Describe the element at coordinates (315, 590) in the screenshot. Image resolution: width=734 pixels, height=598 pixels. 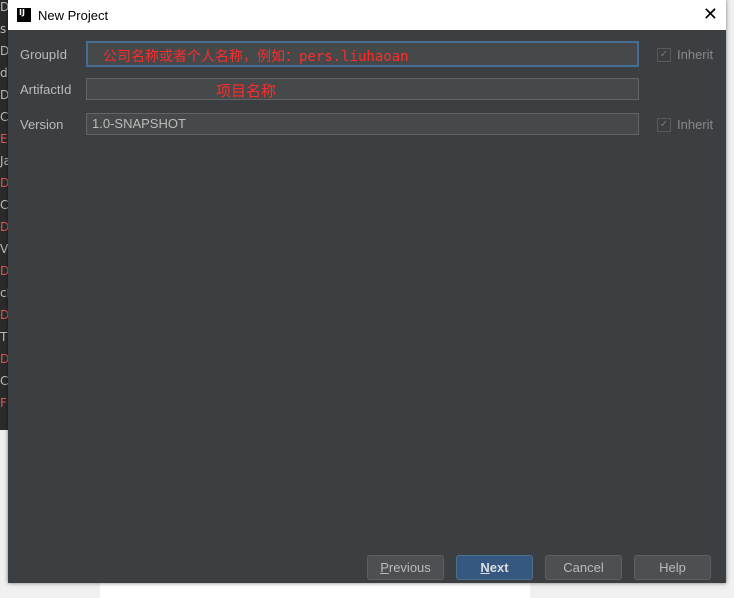
I see `background-window-bottom` at that location.